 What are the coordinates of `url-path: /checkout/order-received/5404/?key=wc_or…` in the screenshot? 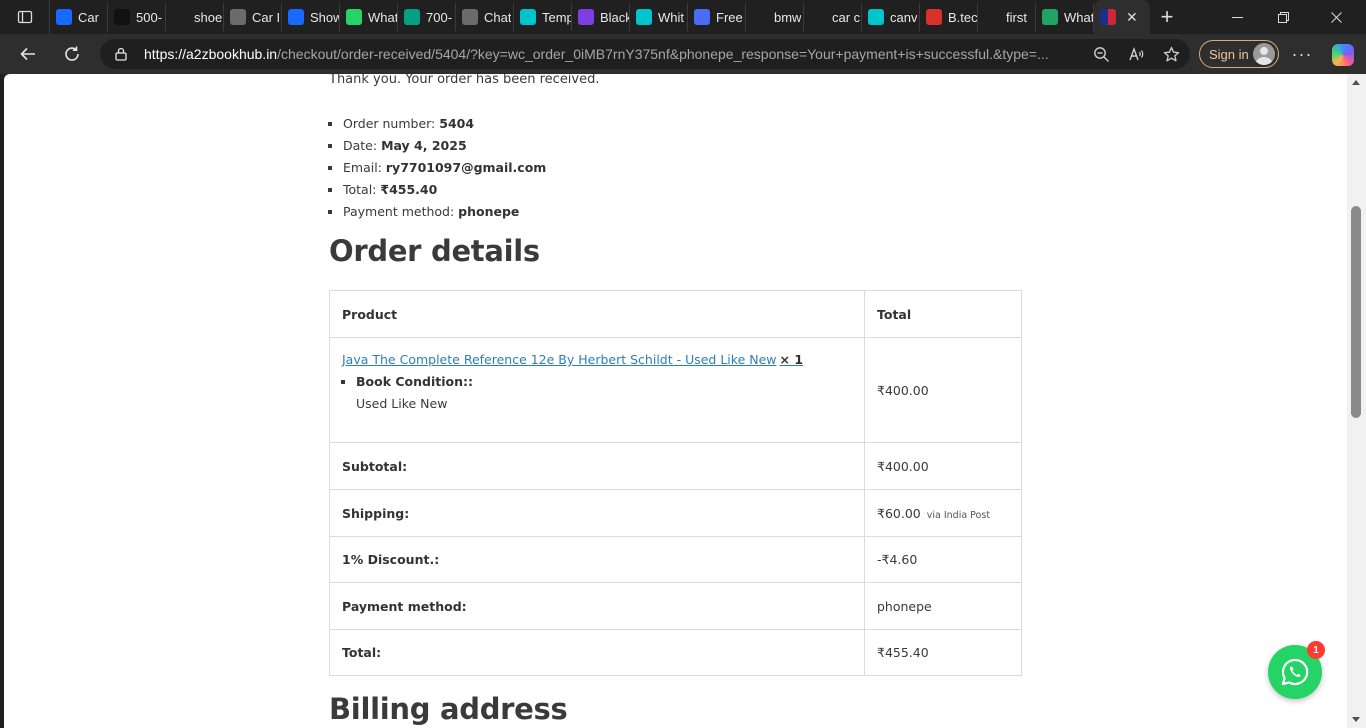 It's located at (663, 54).